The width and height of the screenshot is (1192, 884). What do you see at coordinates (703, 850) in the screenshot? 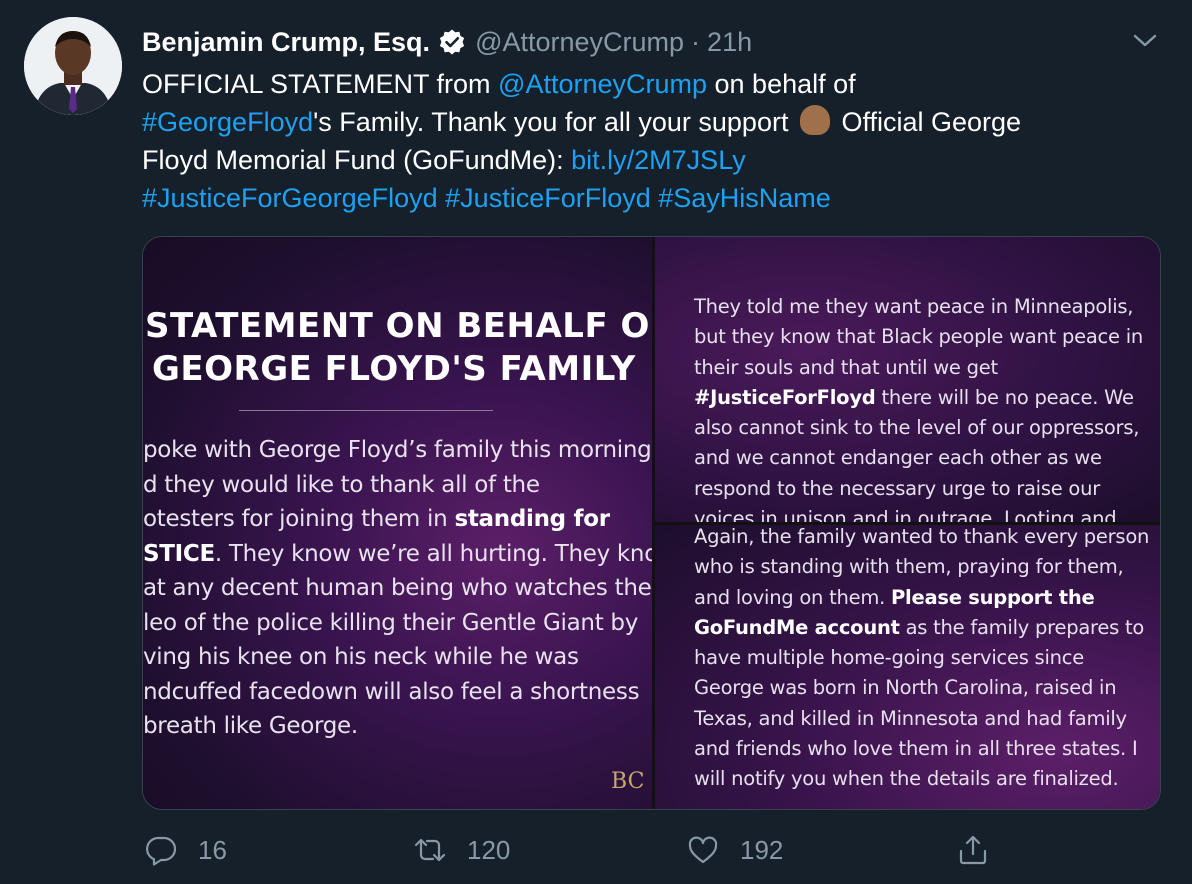
I see `heart-icon` at bounding box center [703, 850].